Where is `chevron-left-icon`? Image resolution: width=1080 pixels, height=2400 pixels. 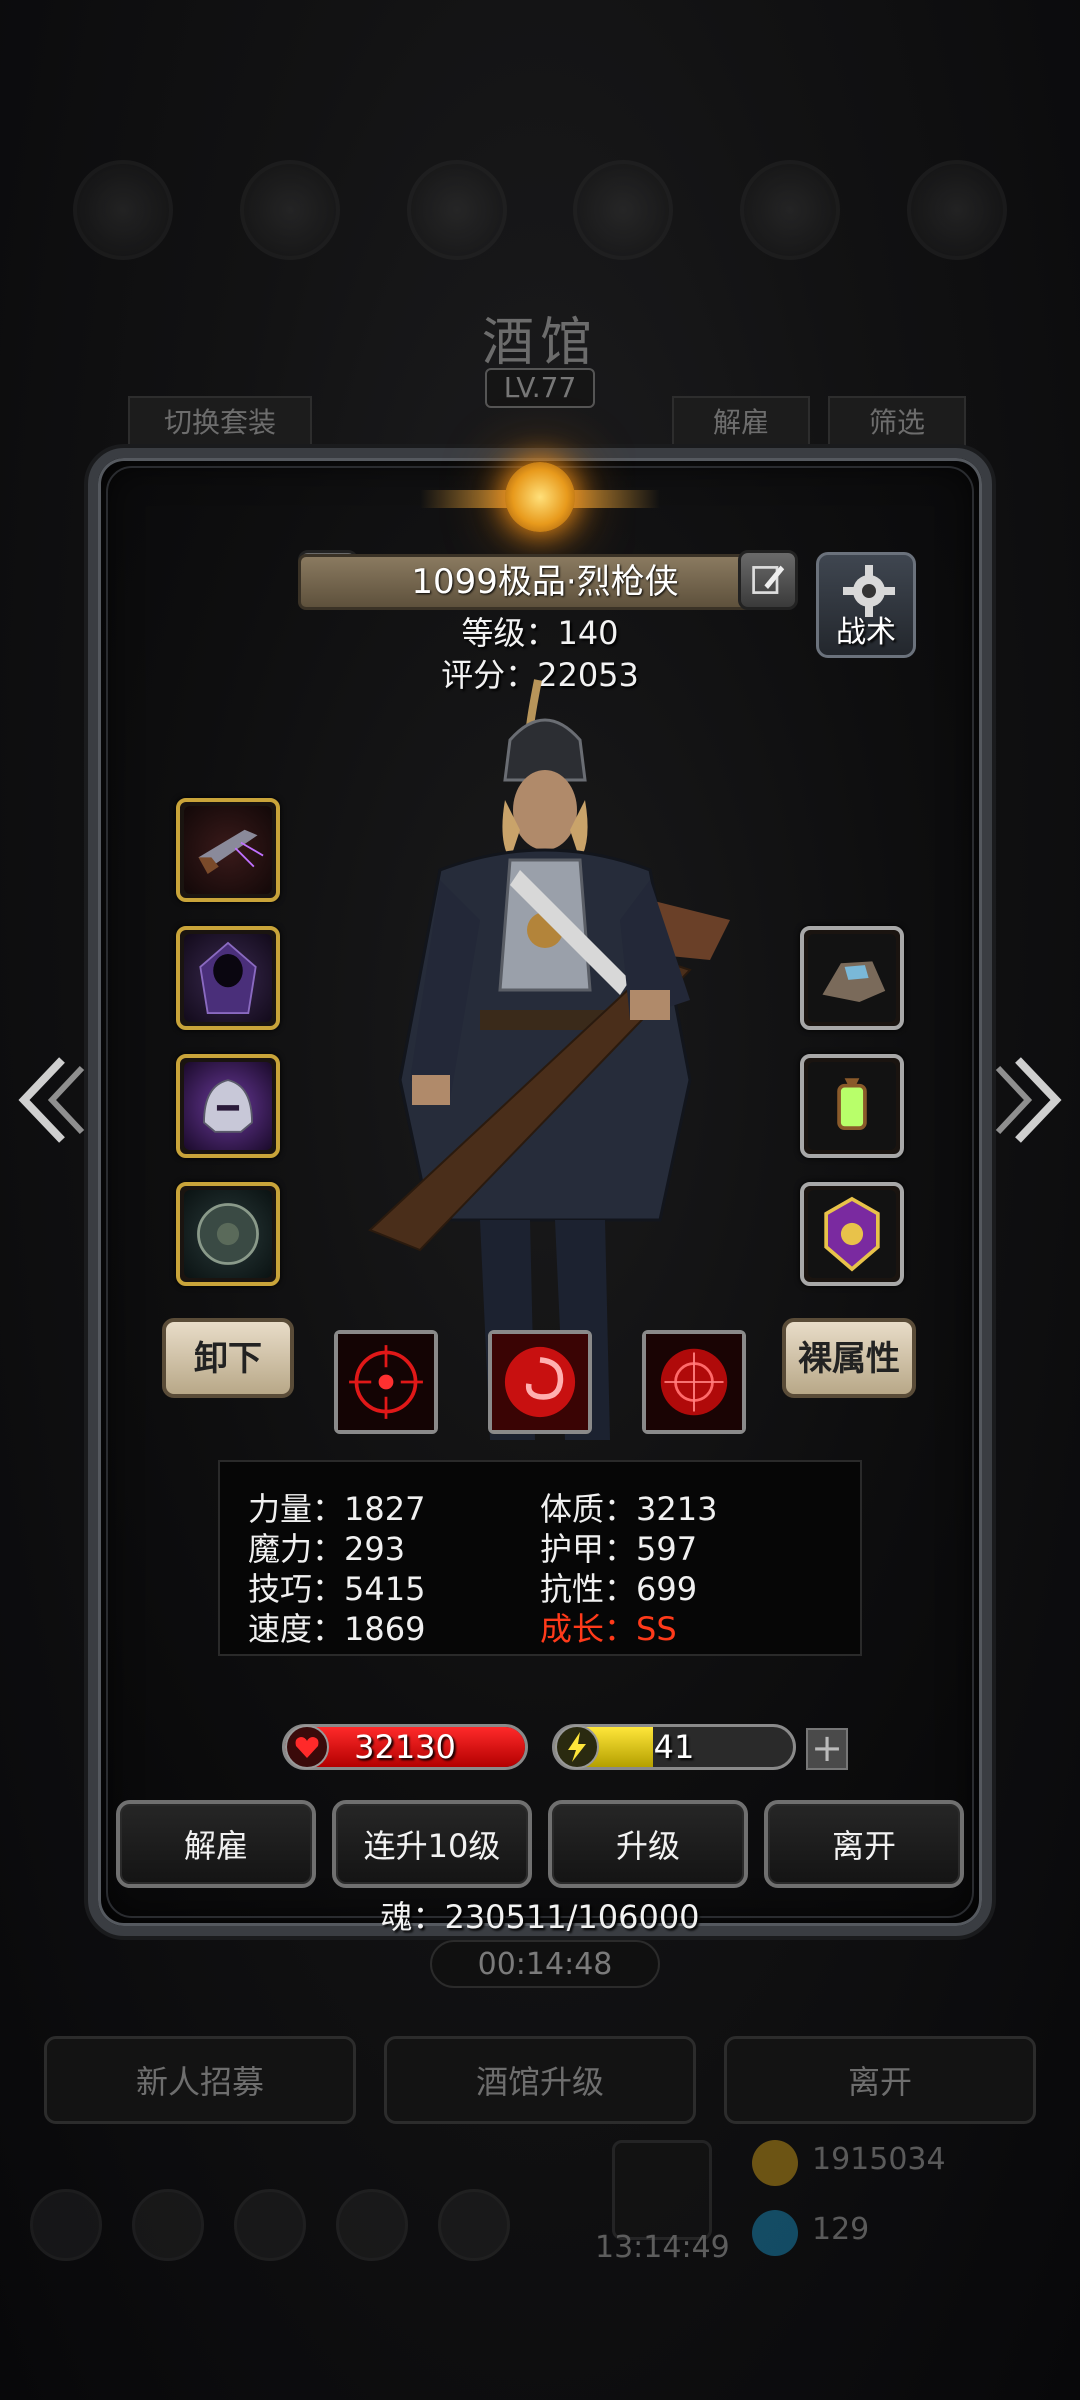 chevron-left-icon is located at coordinates (51, 1100).